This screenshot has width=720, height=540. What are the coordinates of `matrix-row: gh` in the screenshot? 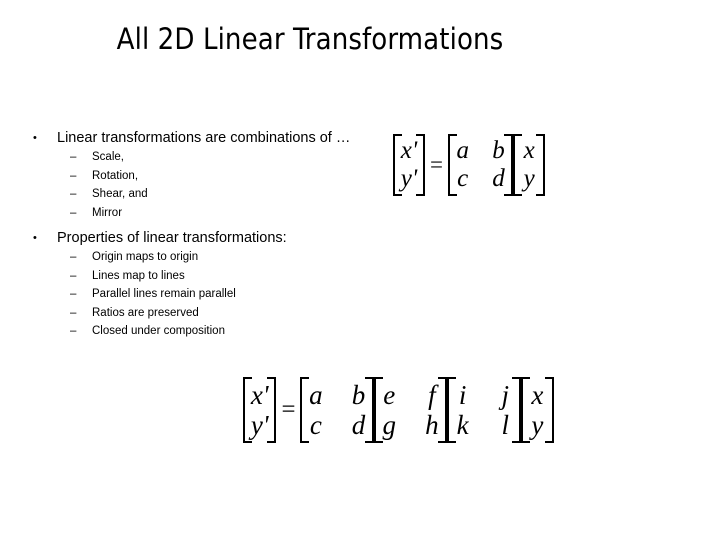 It's located at (410, 425).